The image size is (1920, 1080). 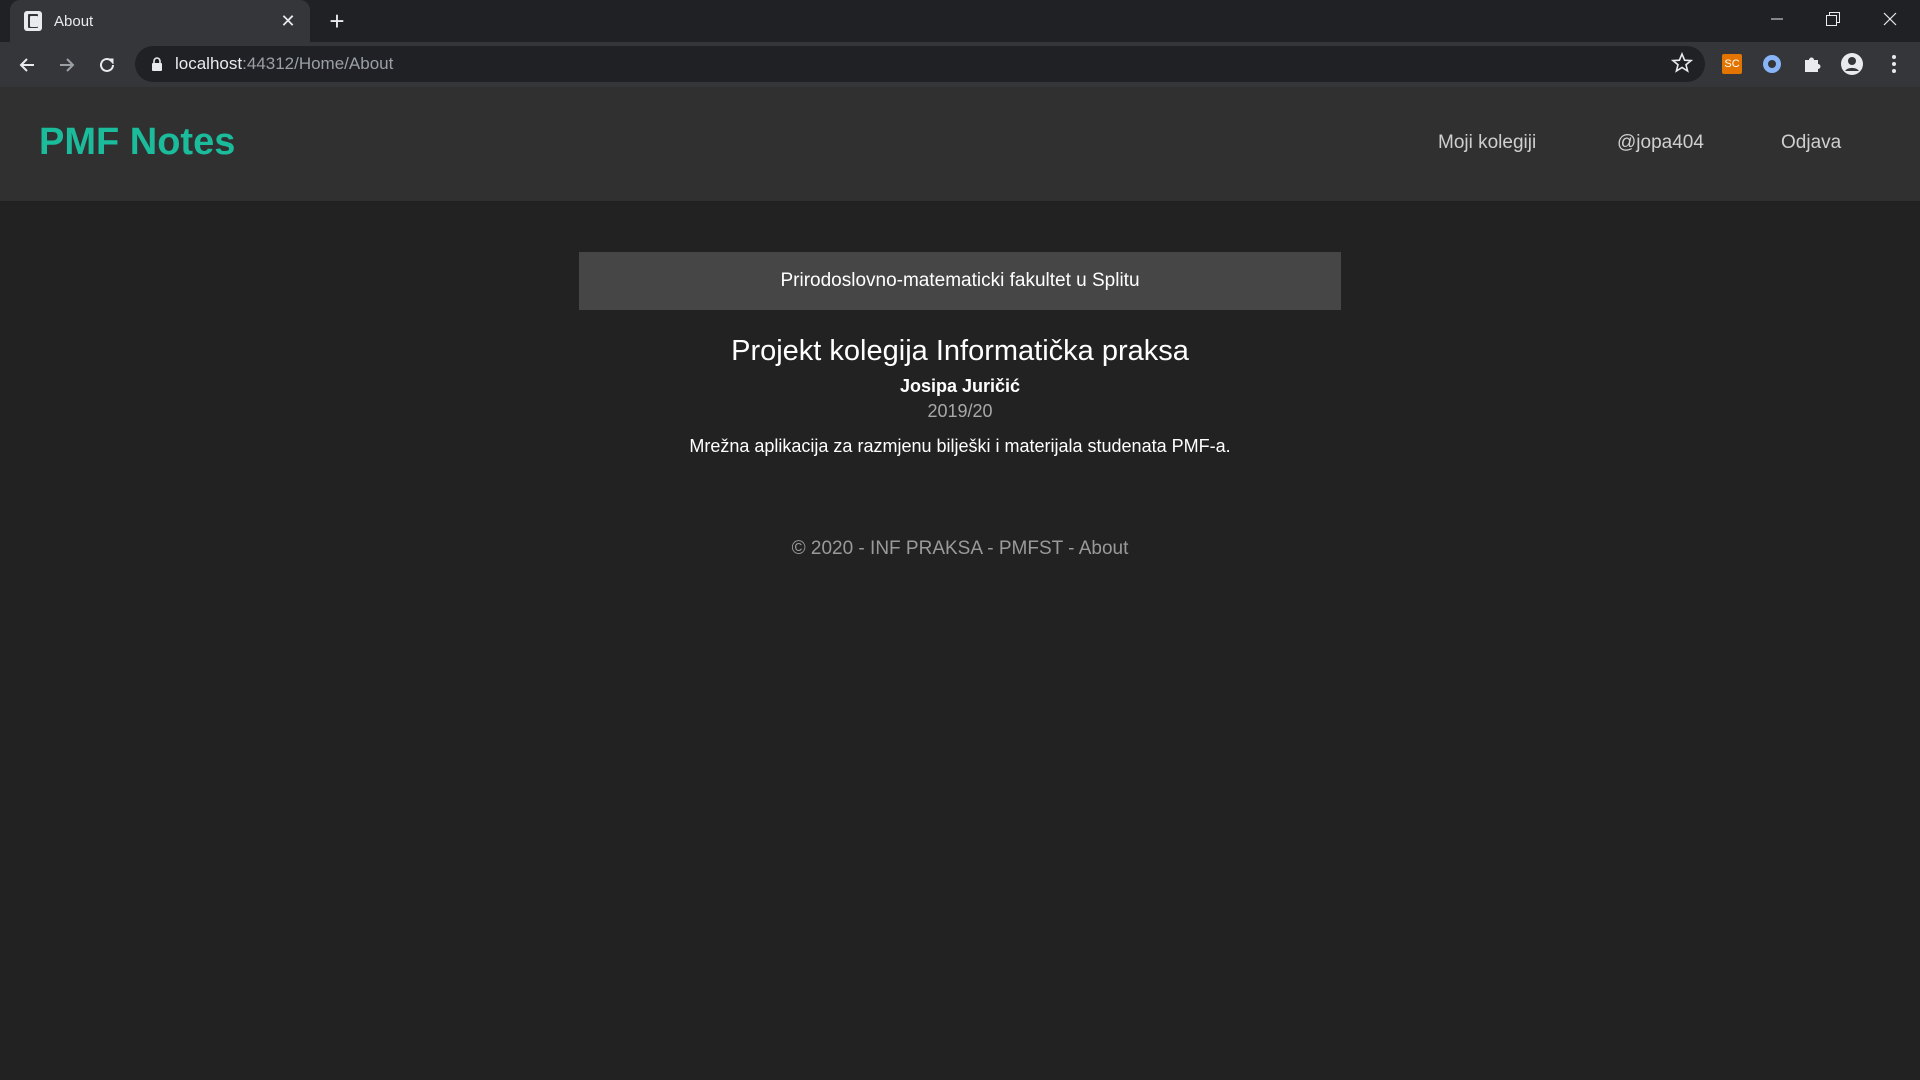 I want to click on forward-button, so click(x=67, y=65).